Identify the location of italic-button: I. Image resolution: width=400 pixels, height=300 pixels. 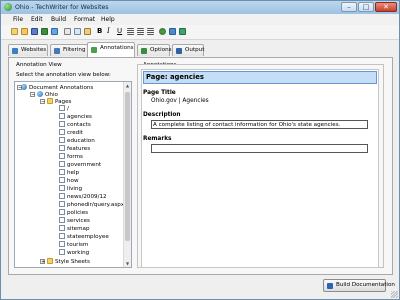
(108, 31).